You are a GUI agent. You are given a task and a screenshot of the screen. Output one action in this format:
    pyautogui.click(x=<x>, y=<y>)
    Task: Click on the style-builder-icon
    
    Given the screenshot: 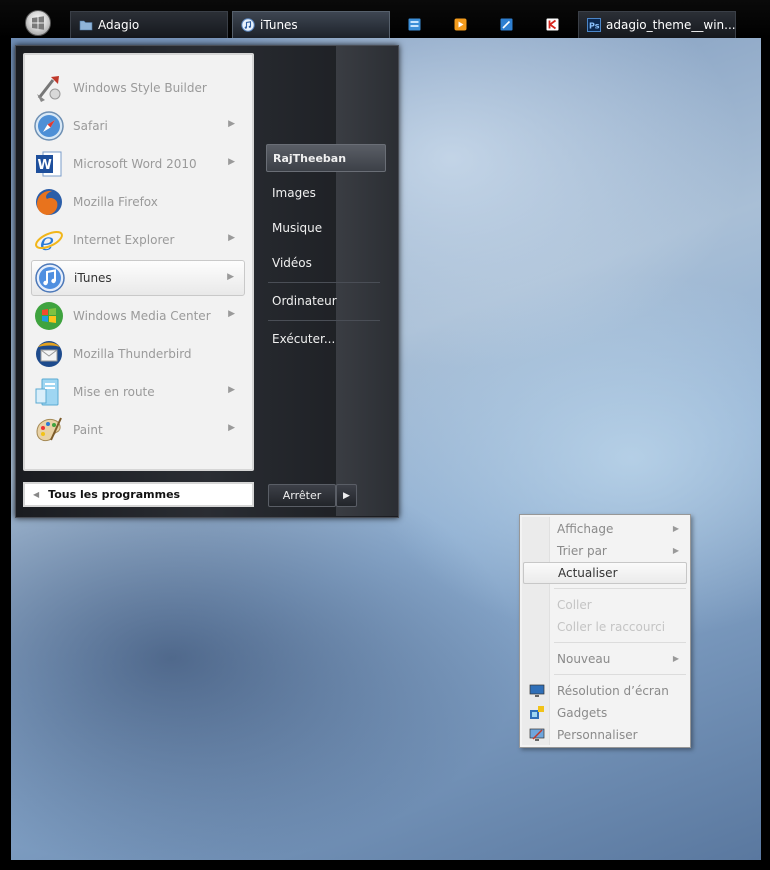 What is the action you would take?
    pyautogui.click(x=49, y=88)
    